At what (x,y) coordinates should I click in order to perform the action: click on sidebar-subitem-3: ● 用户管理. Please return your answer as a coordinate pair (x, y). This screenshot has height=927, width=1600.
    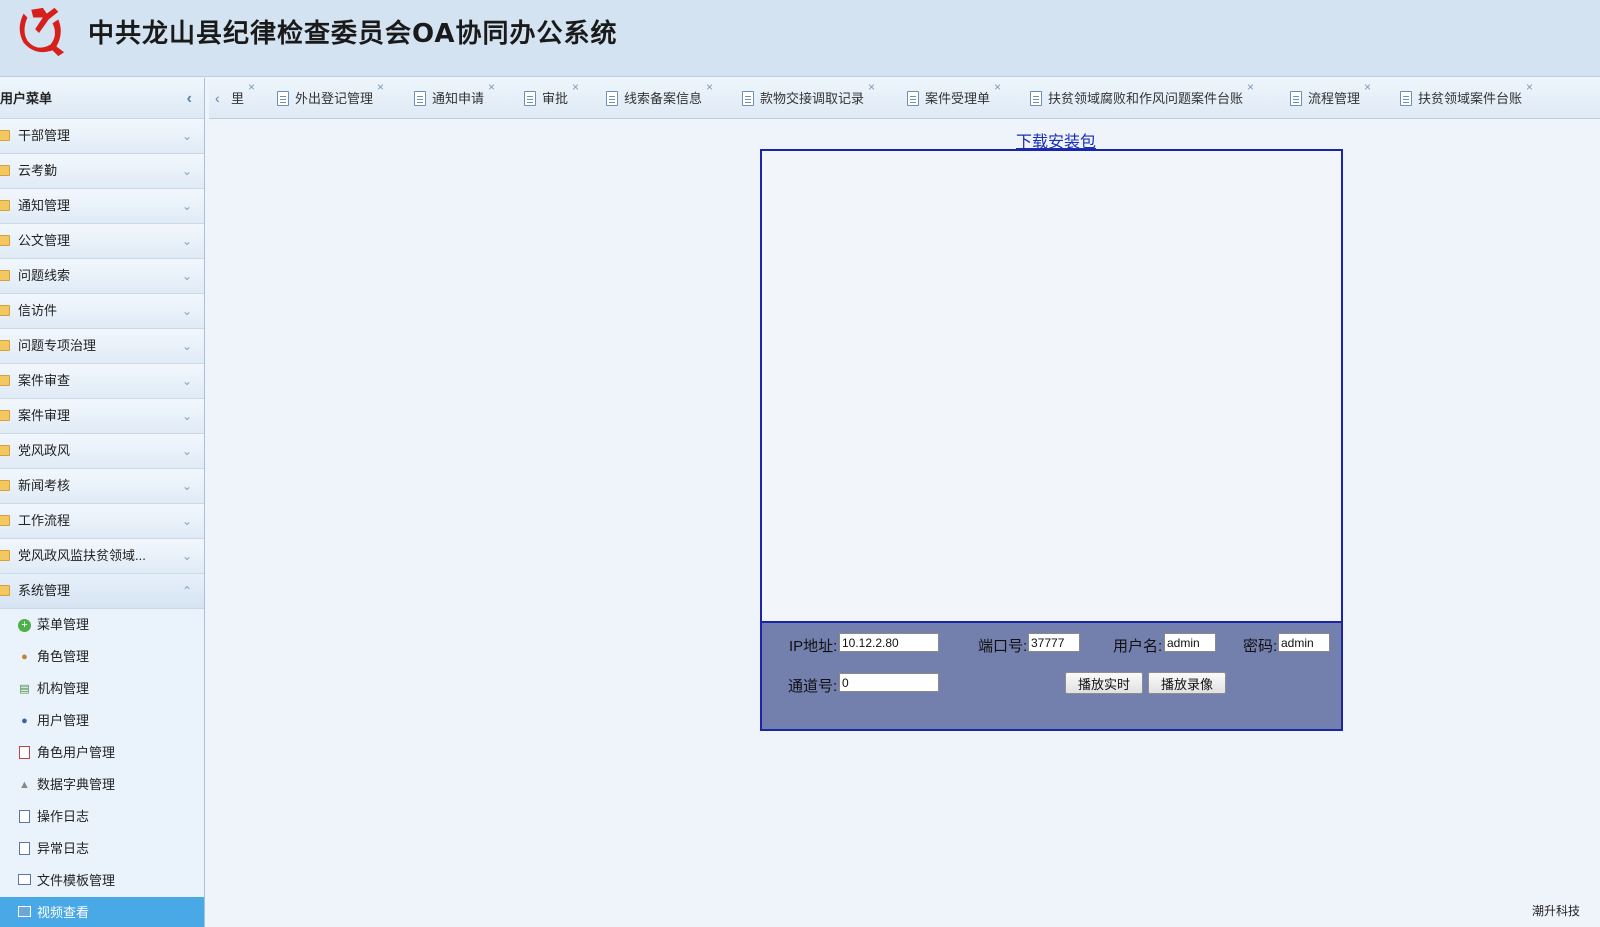
    Looking at the image, I should click on (102, 721).